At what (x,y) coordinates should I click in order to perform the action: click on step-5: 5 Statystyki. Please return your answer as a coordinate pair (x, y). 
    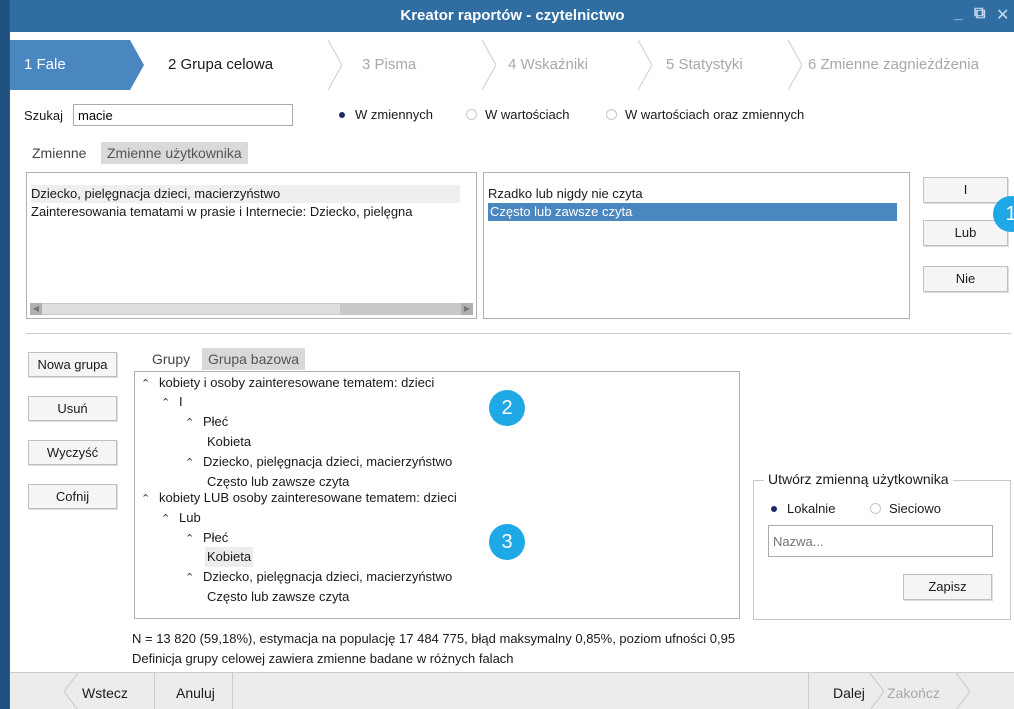
    Looking at the image, I should click on (731, 65).